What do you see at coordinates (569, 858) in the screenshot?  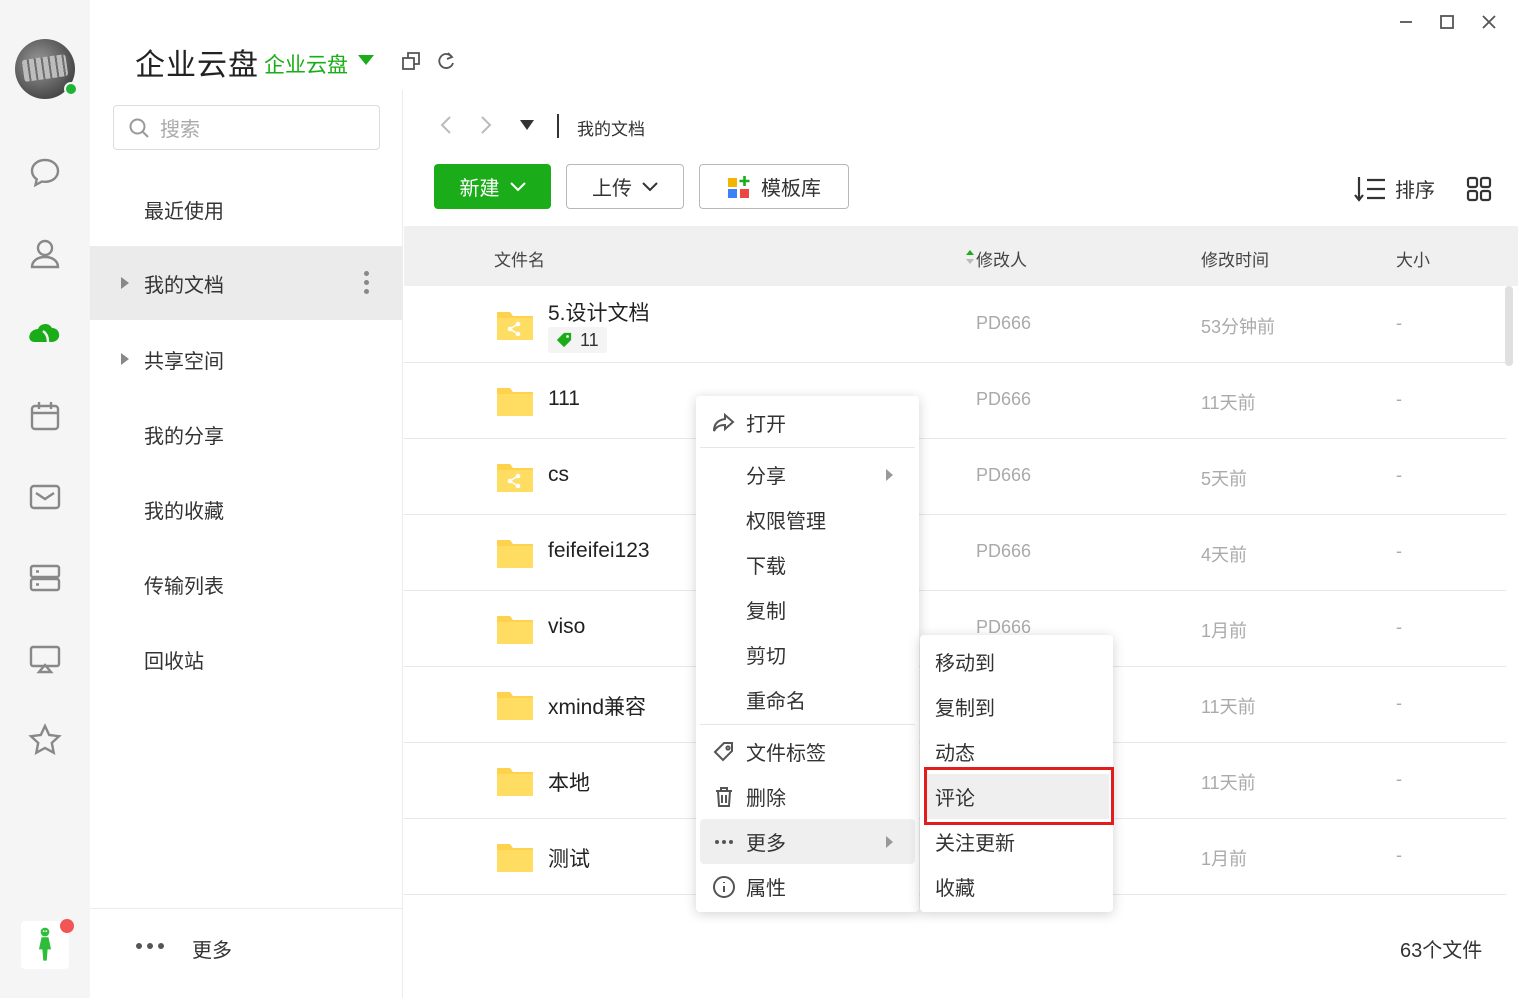 I see `file-name: 测试` at bounding box center [569, 858].